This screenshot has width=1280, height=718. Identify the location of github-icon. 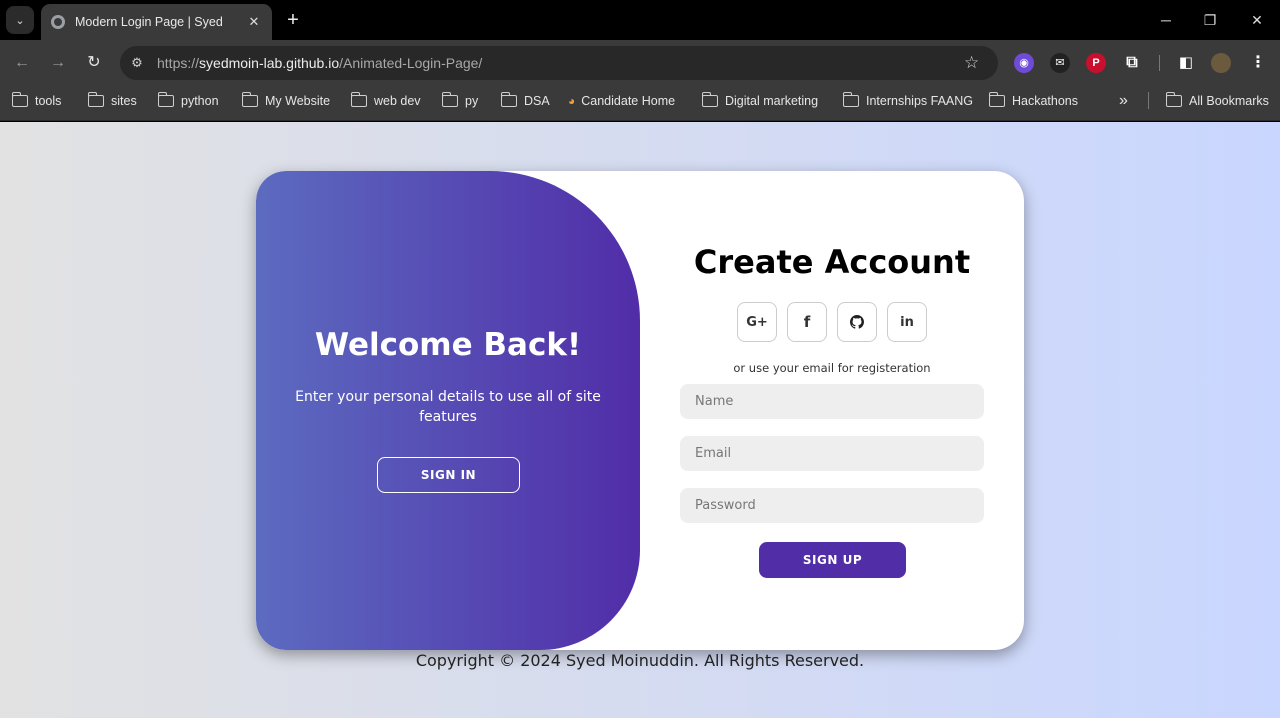
(857, 322).